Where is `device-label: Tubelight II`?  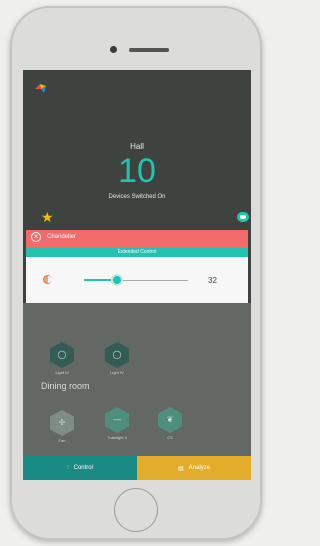 device-label: Tubelight II is located at coordinates (117, 437).